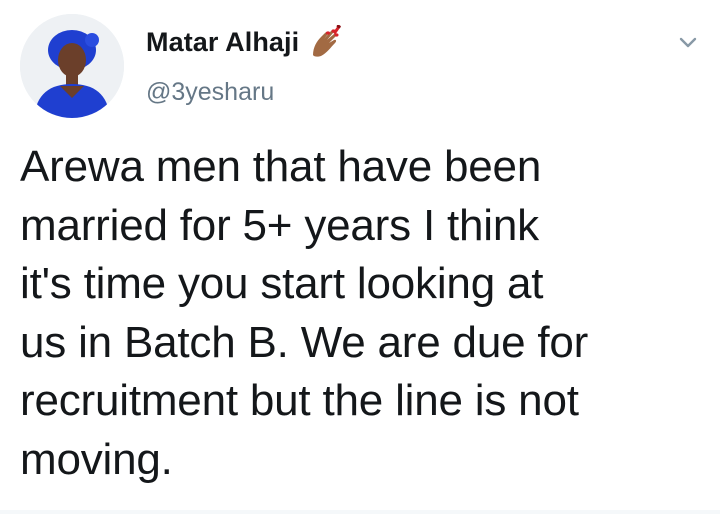 The image size is (720, 514). I want to click on chevron-down-icon, so click(688, 42).